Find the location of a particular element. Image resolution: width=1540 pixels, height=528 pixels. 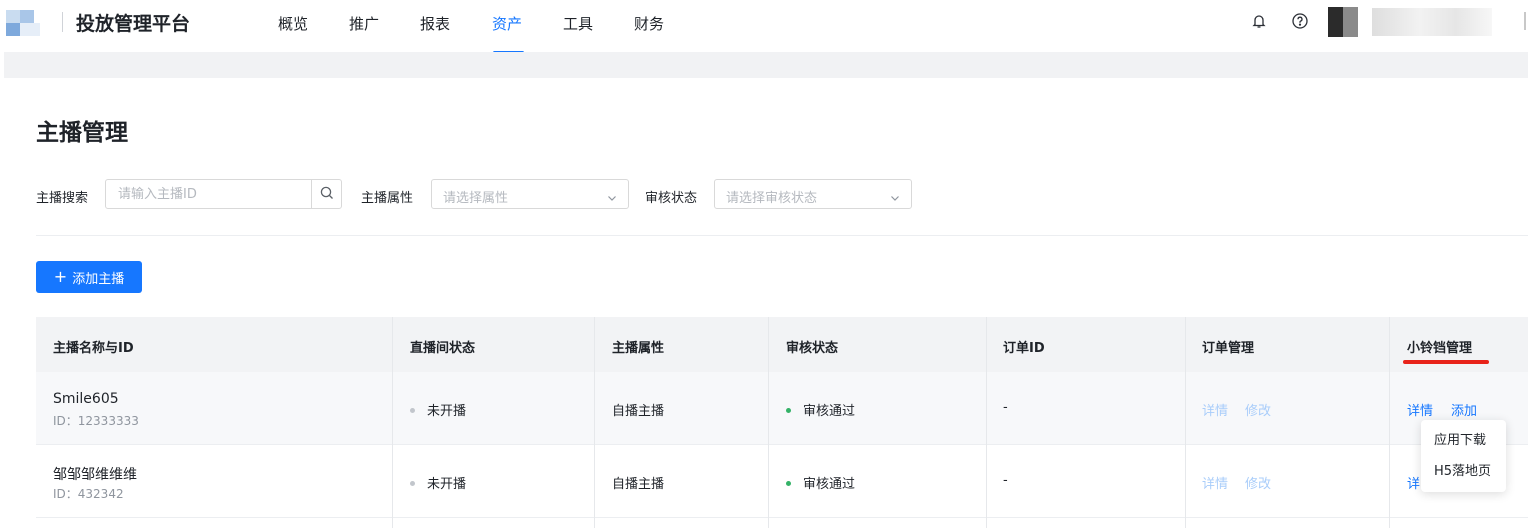

annotation-underline is located at coordinates (1446, 362).